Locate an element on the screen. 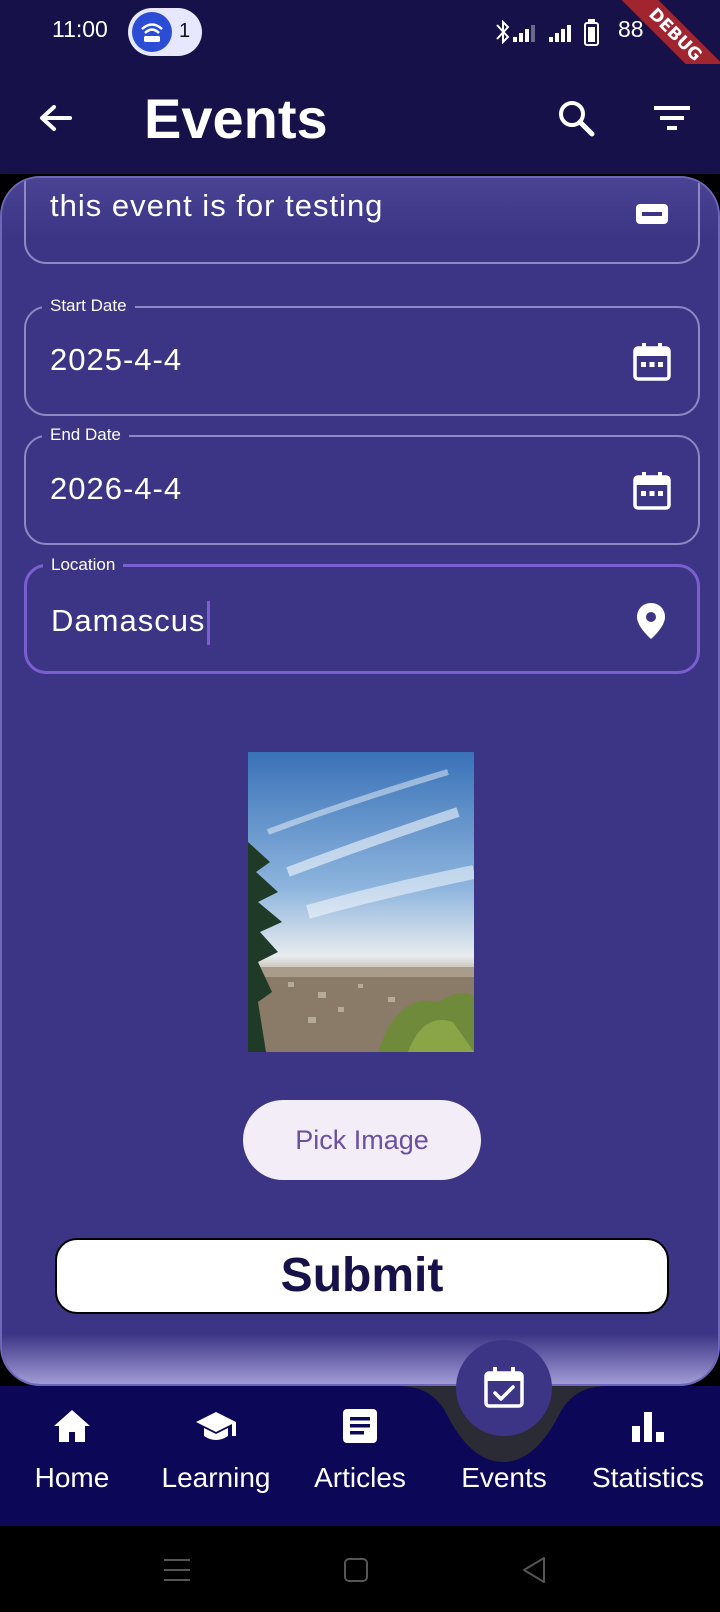 This screenshot has height=1612, width=720. nav-label-learning: Learning is located at coordinates (216, 1477).